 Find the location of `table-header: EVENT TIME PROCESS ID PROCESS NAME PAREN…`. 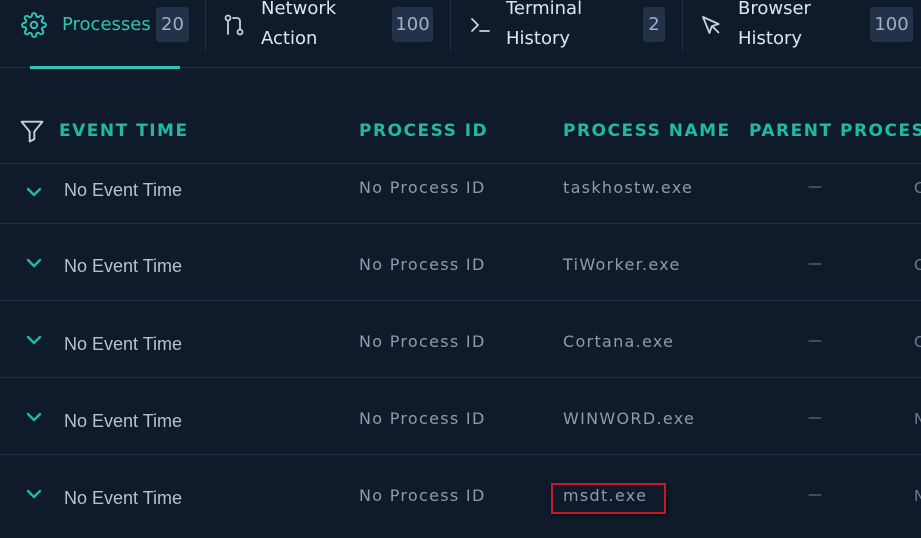

table-header: EVENT TIME PROCESS ID PROCESS NAME PAREN… is located at coordinates (460, 132).